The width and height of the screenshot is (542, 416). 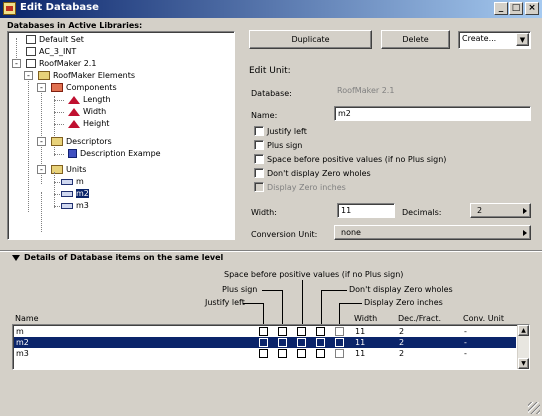 I want to click on conversion-popup: none, so click(x=432, y=232).